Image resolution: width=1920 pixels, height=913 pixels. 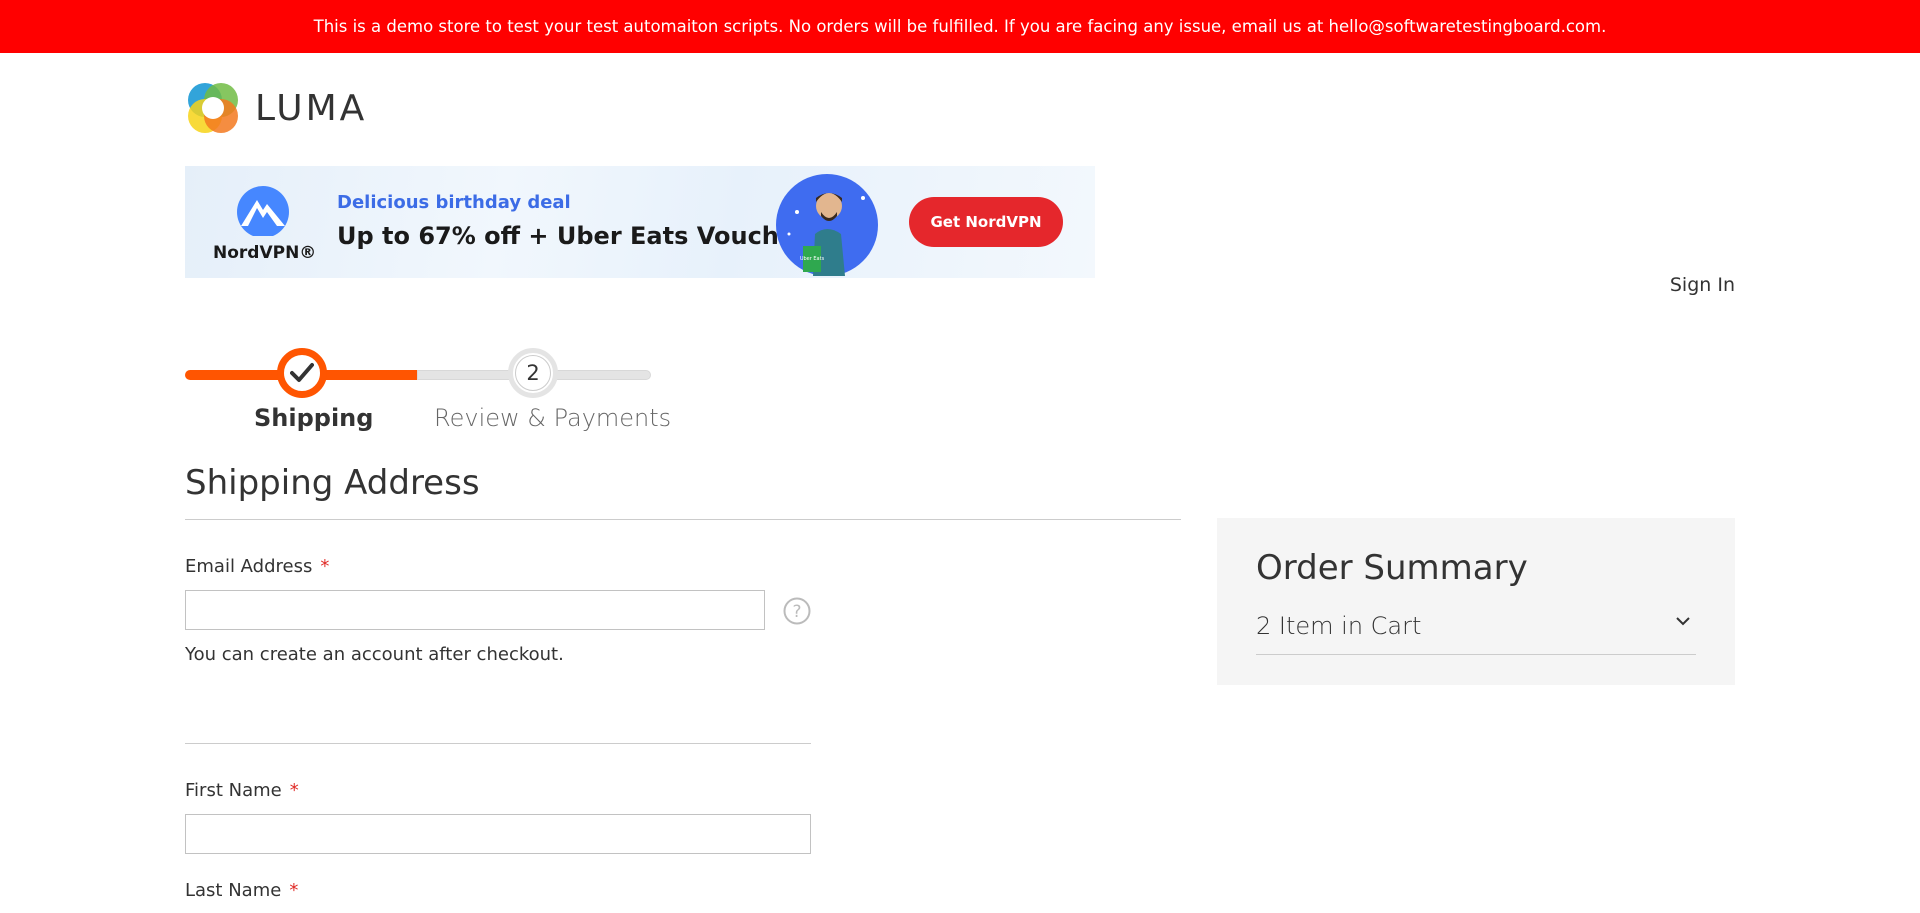 What do you see at coordinates (827, 225) in the screenshot?
I see `ad-person-image: Uber Eats` at bounding box center [827, 225].